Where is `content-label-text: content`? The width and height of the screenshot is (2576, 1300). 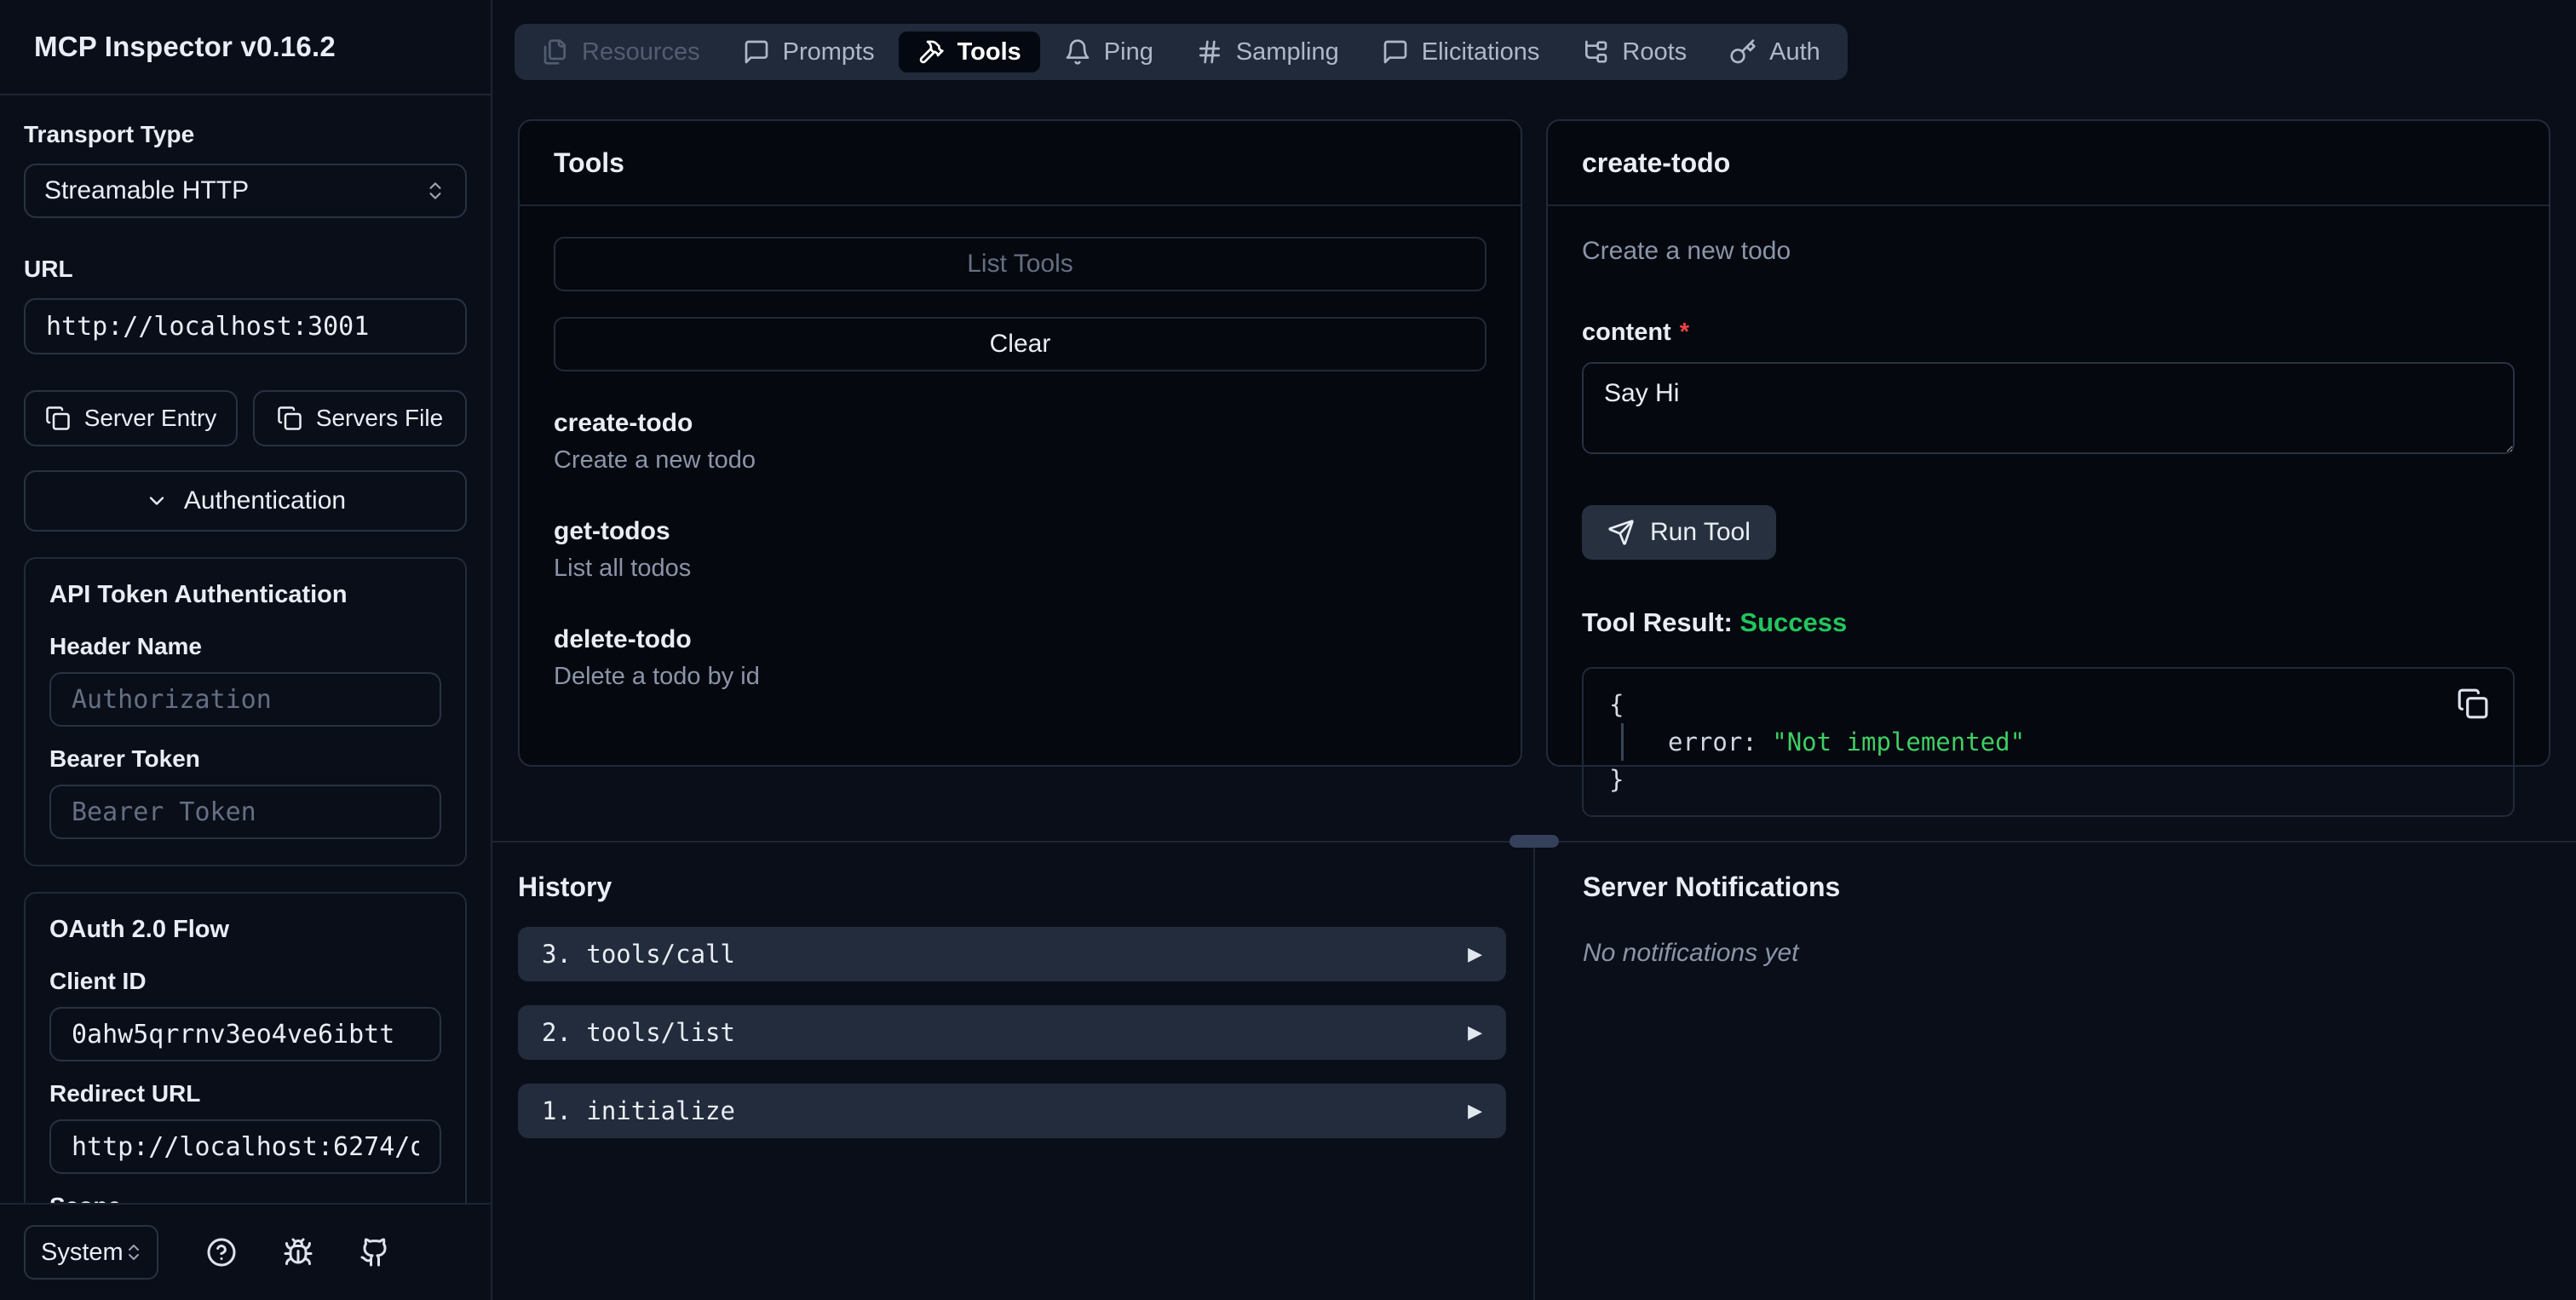
content-label-text: content is located at coordinates (1627, 332).